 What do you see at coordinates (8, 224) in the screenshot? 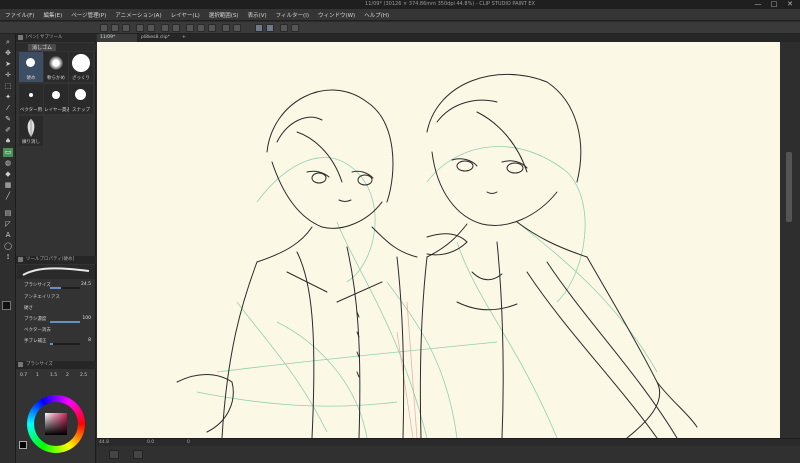
I see `ruler-tool-icon: ◸` at bounding box center [8, 224].